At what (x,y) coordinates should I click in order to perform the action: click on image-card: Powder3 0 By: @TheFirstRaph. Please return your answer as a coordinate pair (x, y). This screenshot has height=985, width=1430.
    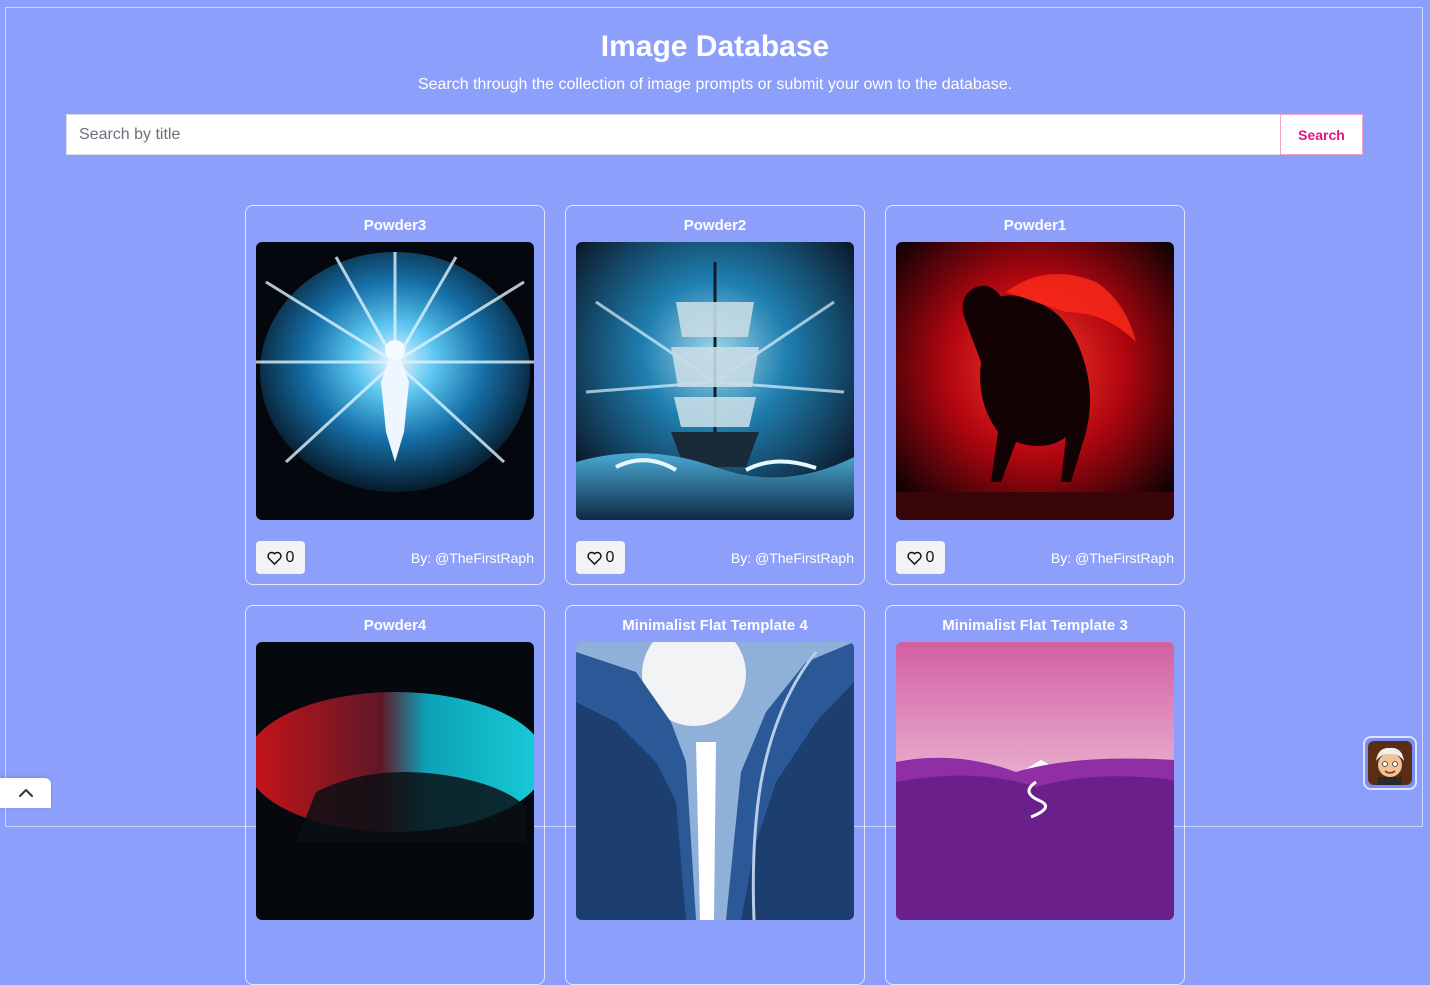
    Looking at the image, I should click on (395, 395).